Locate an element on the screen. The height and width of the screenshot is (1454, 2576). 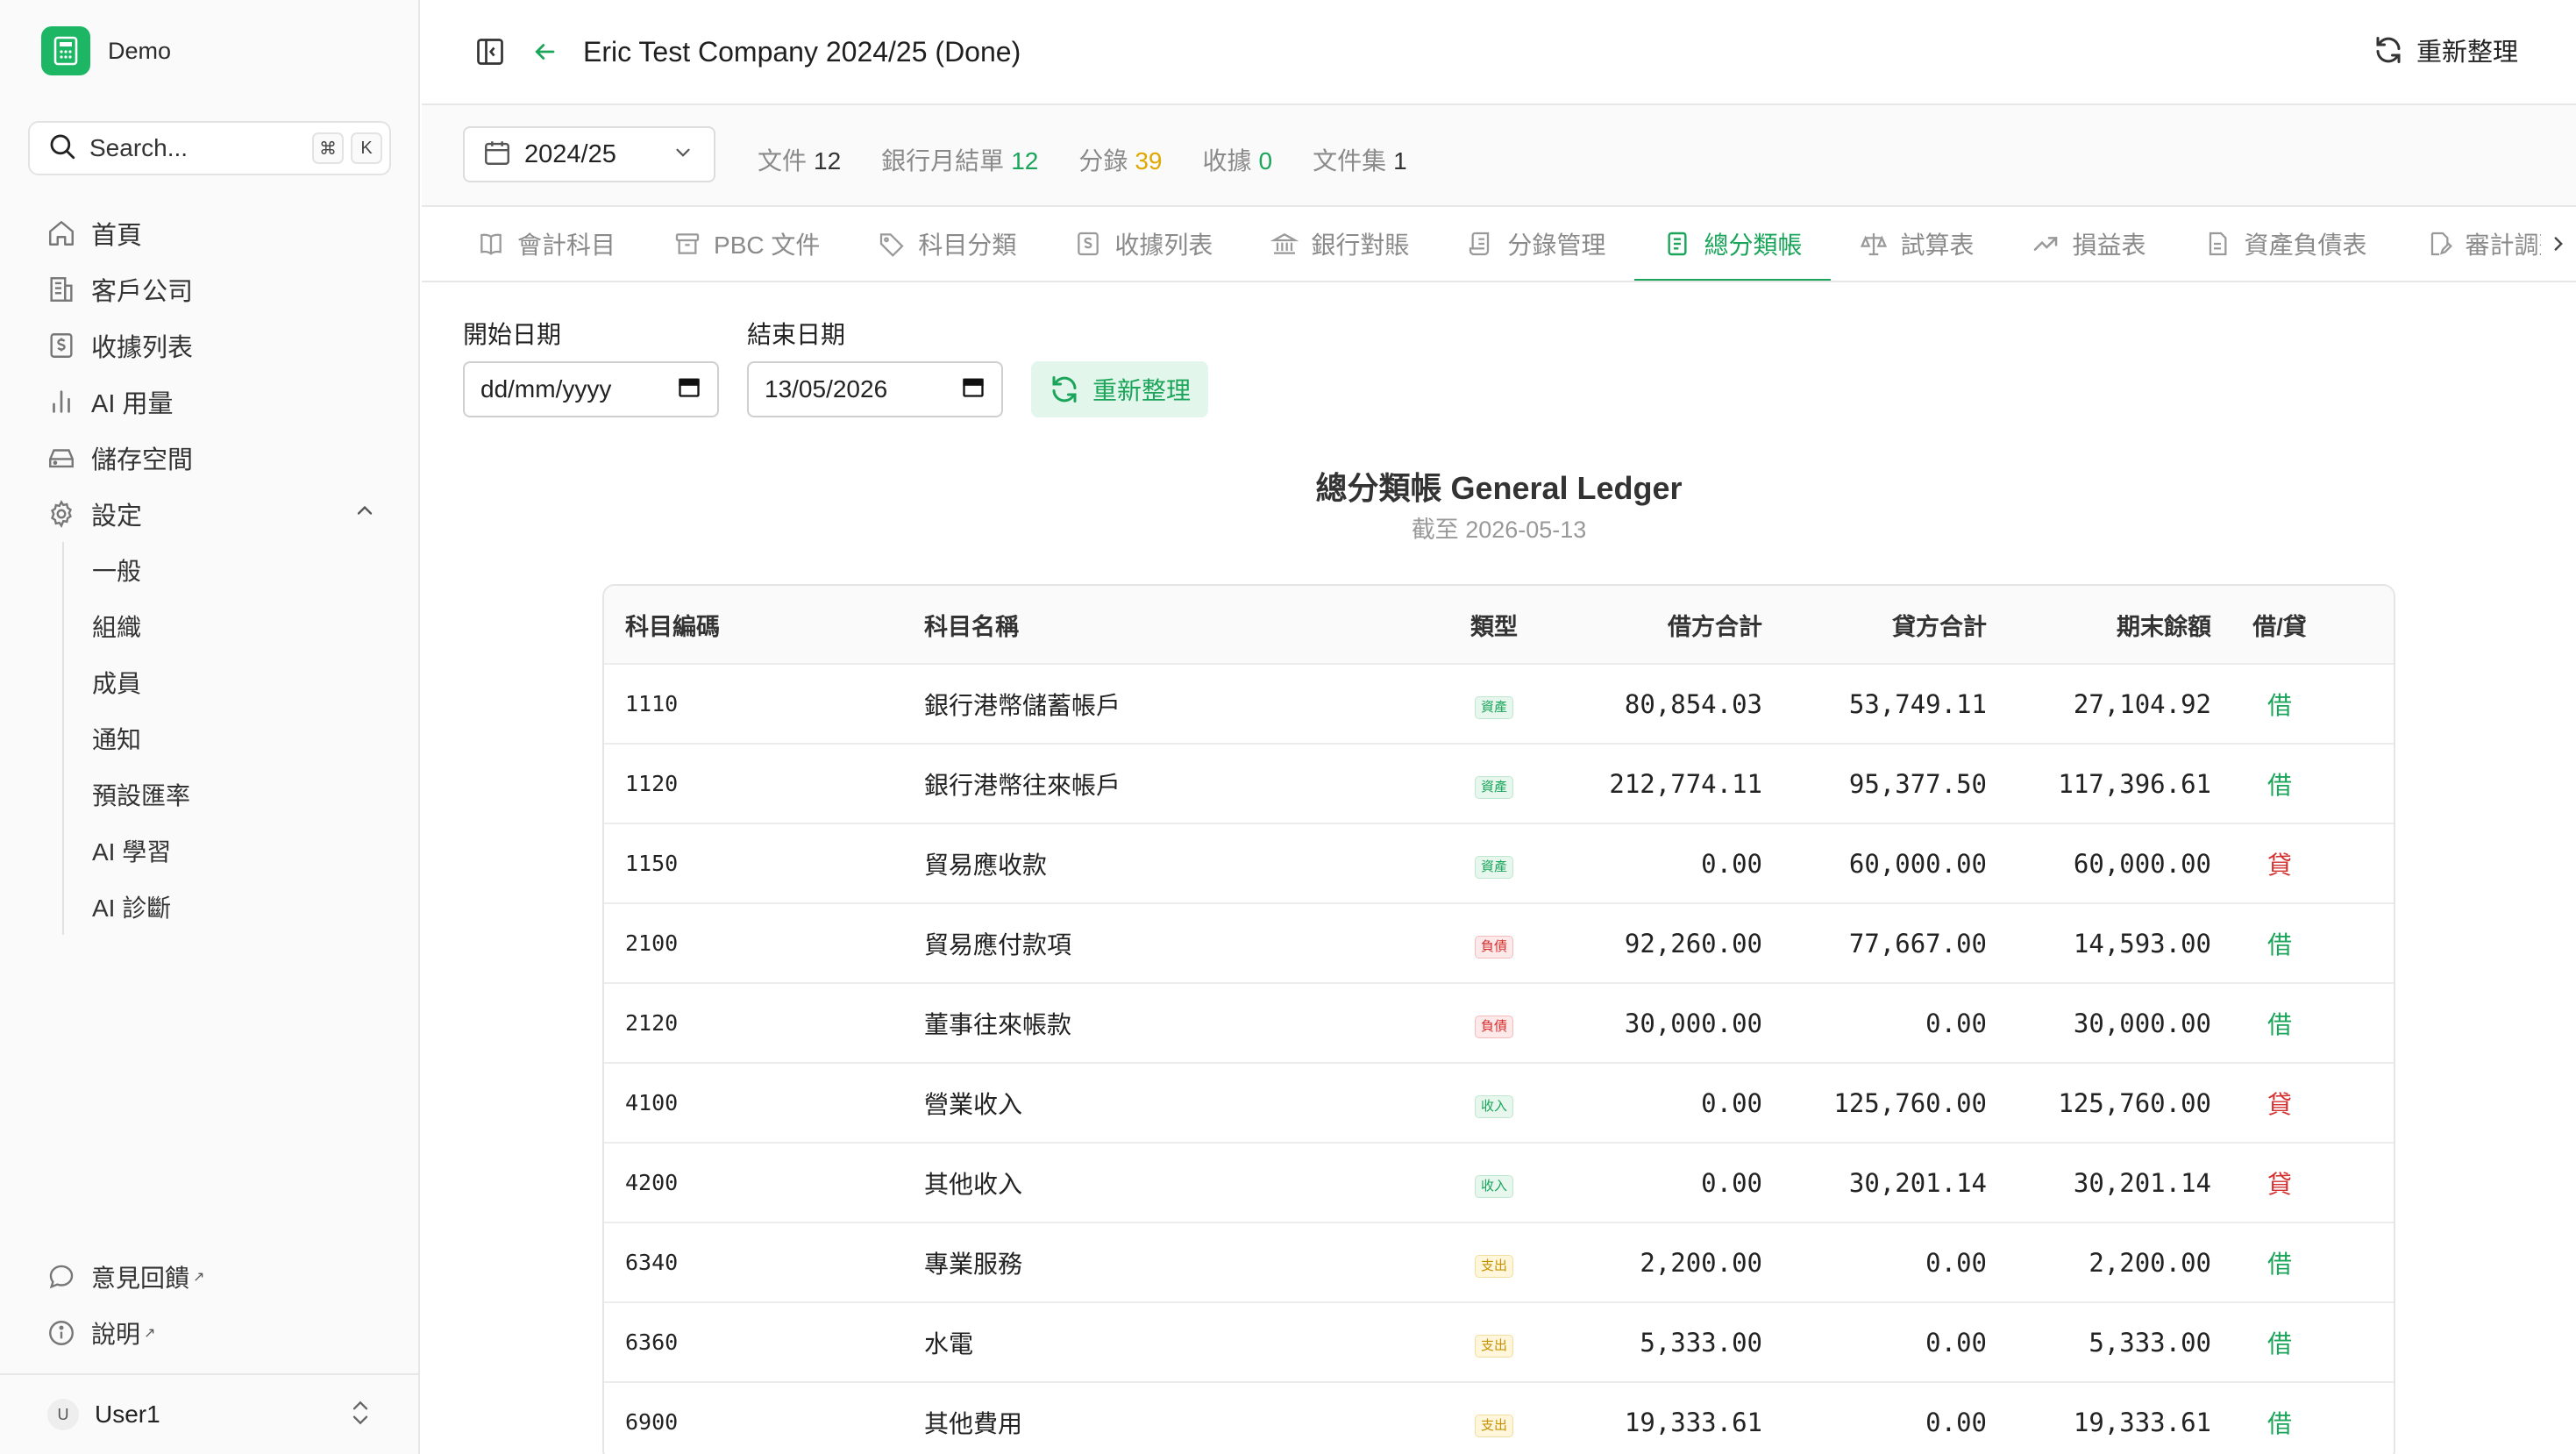
table-row: 1150 貿易應收款 資產 0.00 60,000.00 60,000.00 貸 is located at coordinates (1499, 862).